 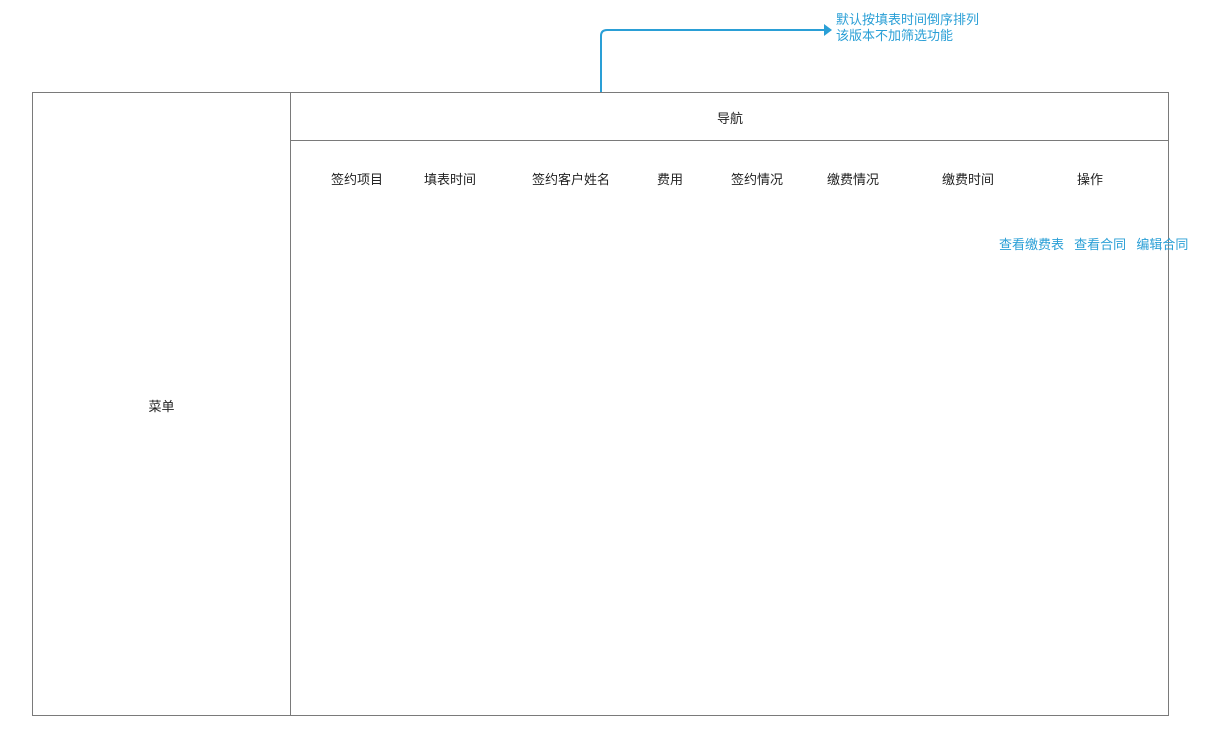 What do you see at coordinates (895, 36) in the screenshot?
I see `annotation-line-2: 该版本不加筛选功能` at bounding box center [895, 36].